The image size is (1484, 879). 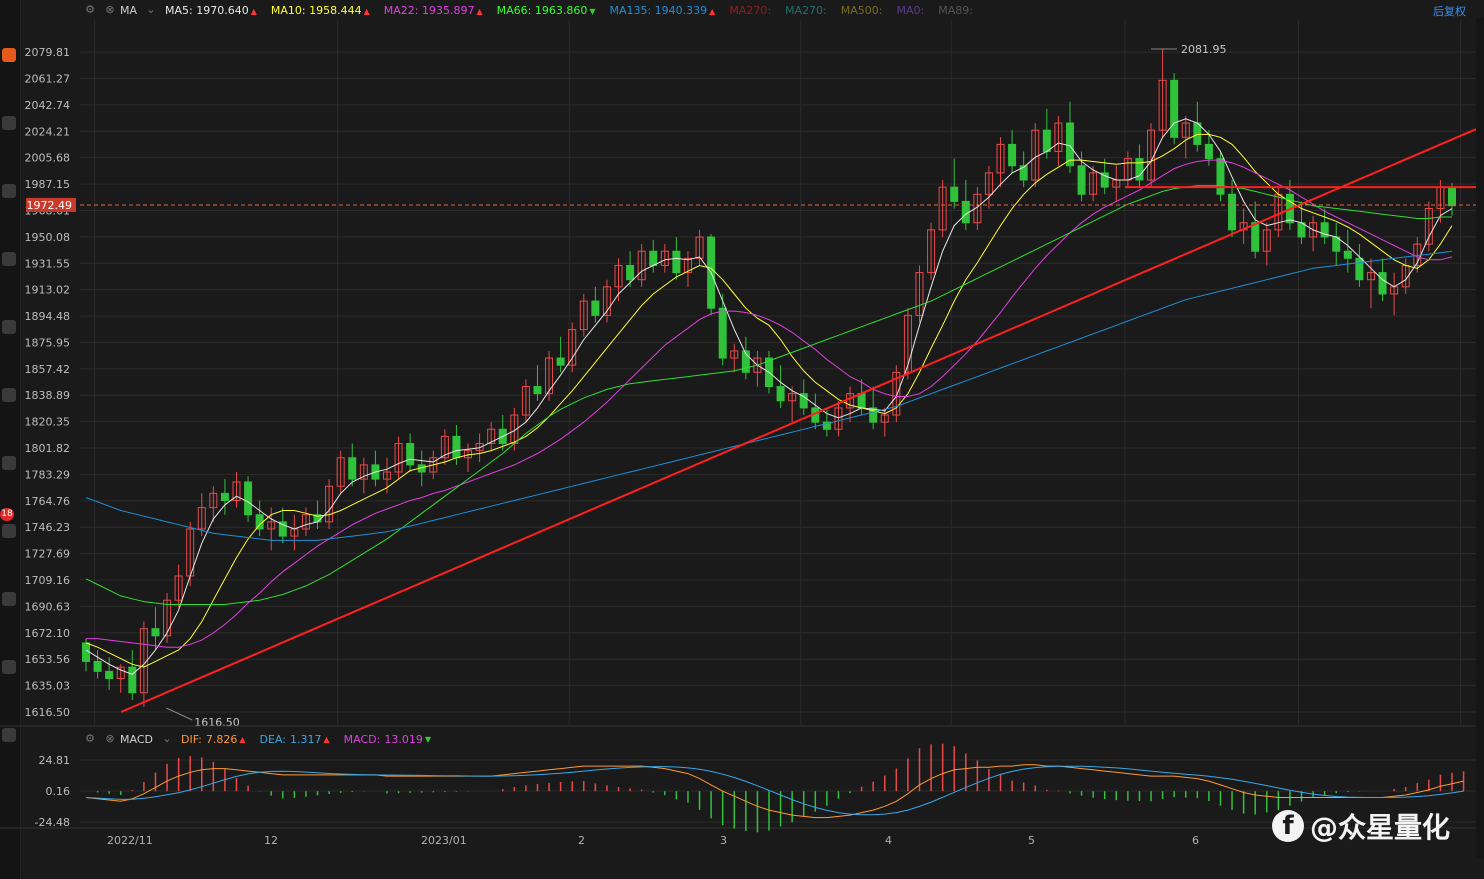 What do you see at coordinates (320, 10) in the screenshot?
I see `ma-legend-item: MA10: 1958.444 ▲` at bounding box center [320, 10].